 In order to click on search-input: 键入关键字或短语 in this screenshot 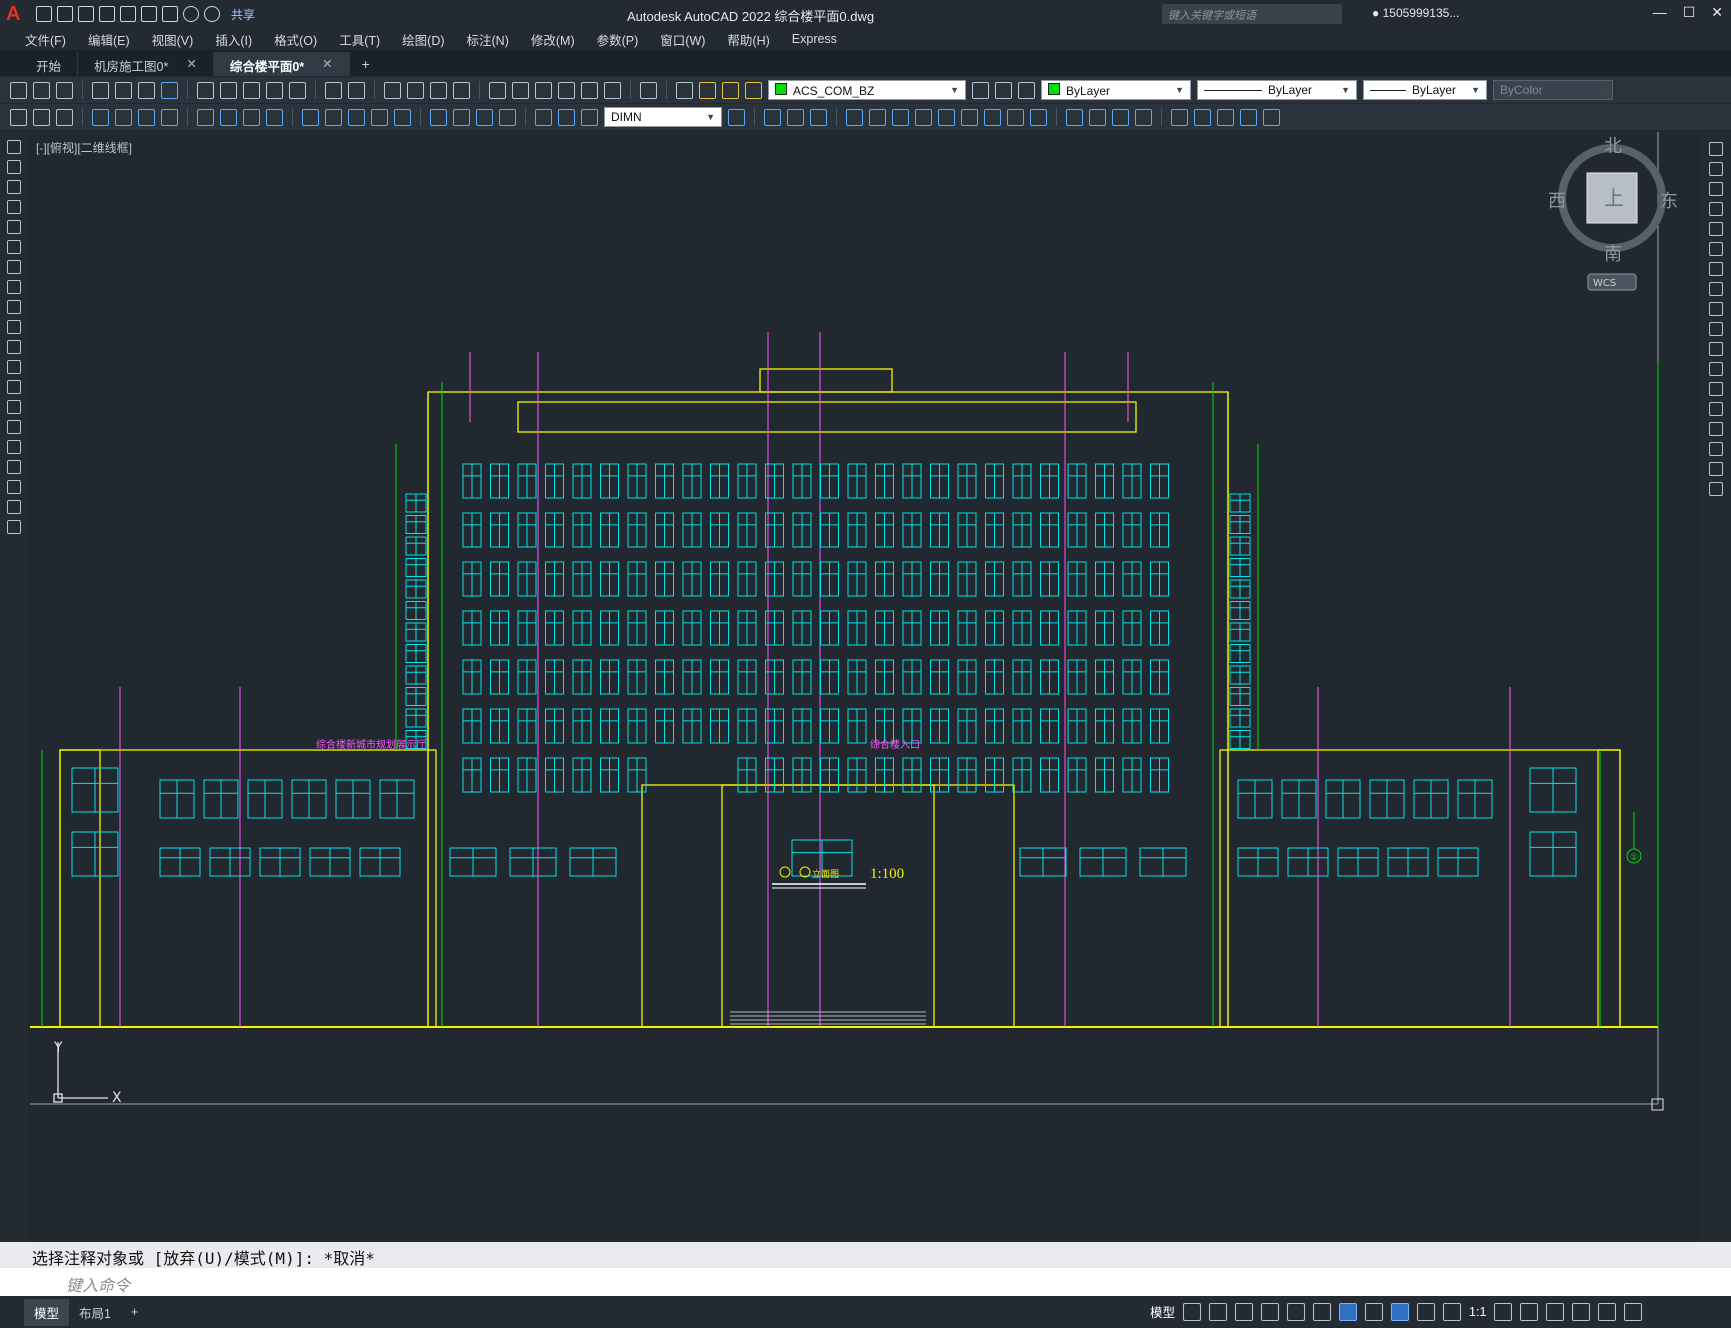, I will do `click(1252, 14)`.